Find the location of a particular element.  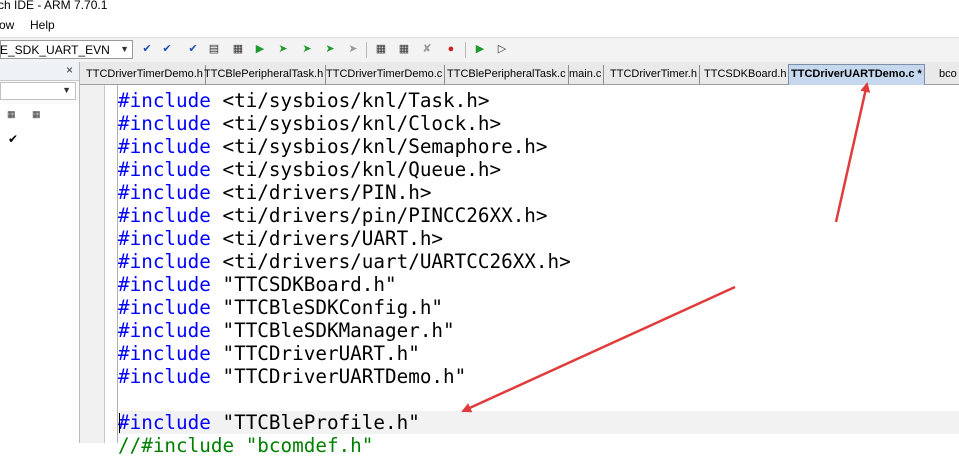

code-line: //#include "bcomdef.h" is located at coordinates (245, 445).